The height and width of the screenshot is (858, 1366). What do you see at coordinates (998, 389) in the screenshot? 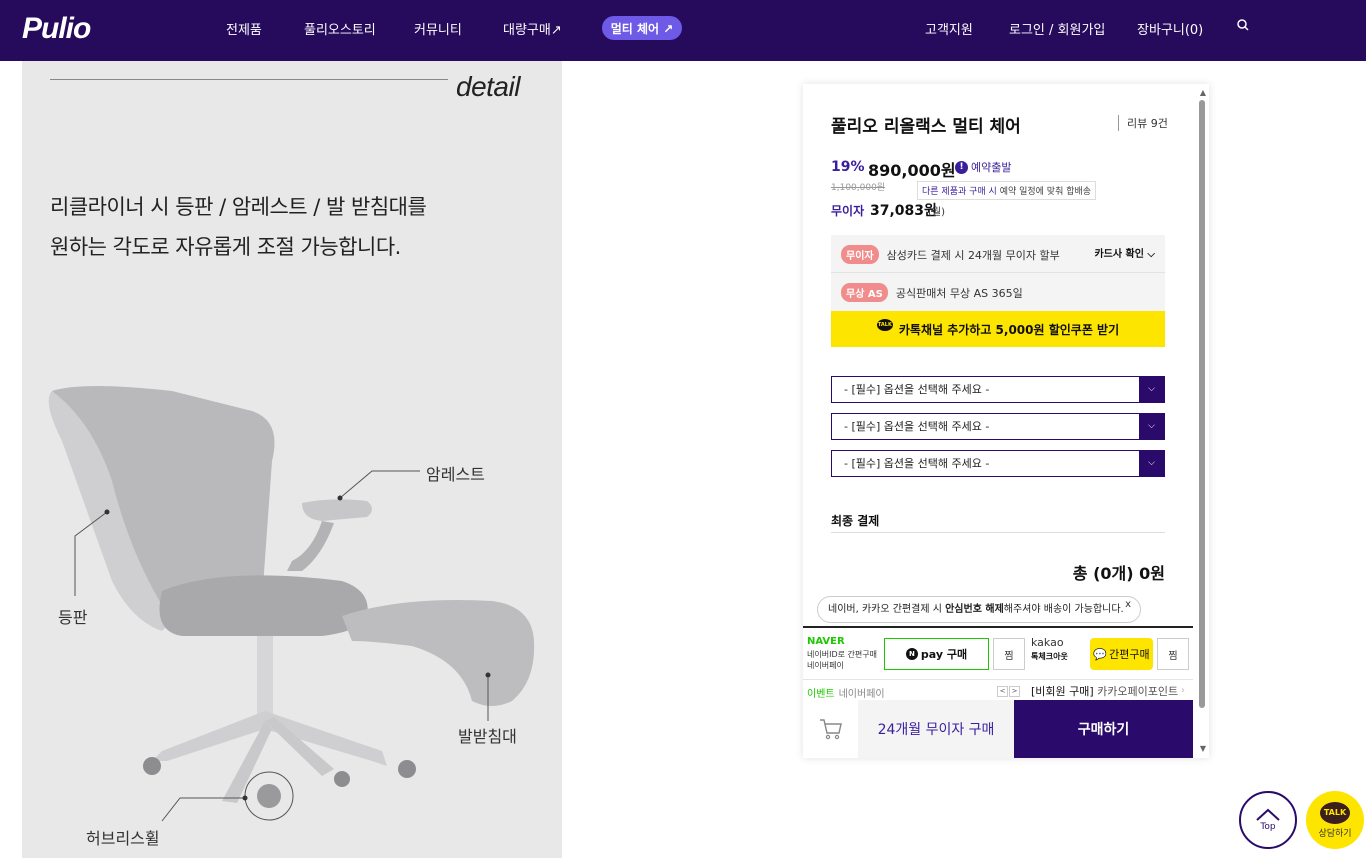
I see `option-select-1: - [필수] 옵션을 선택해 주세요 - ⌵` at bounding box center [998, 389].